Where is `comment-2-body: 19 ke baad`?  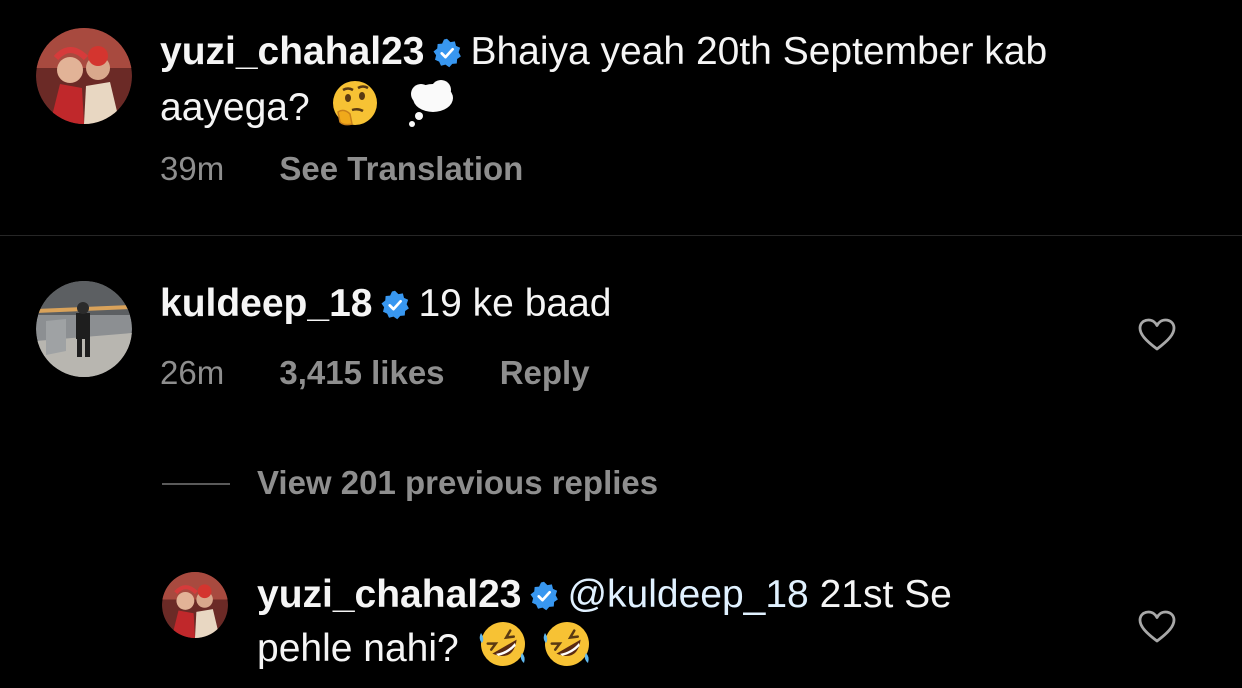
comment-2-body: 19 ke baad is located at coordinates (515, 303).